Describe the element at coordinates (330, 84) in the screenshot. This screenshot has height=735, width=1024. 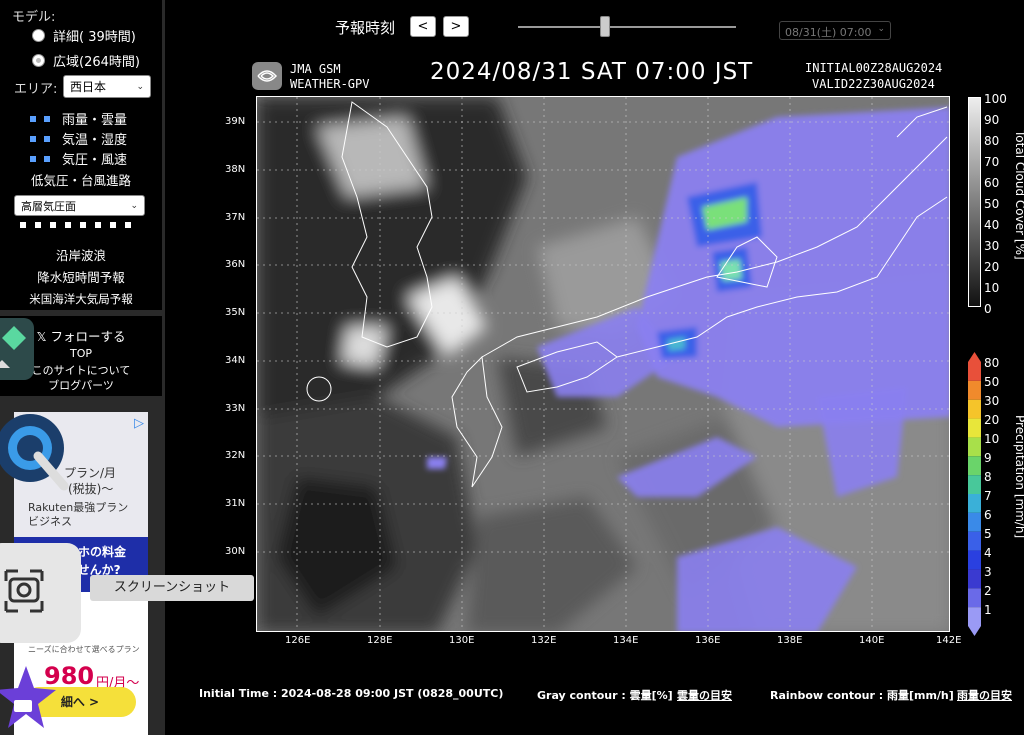
I see `model-subname: WEATHER-GPV` at that location.